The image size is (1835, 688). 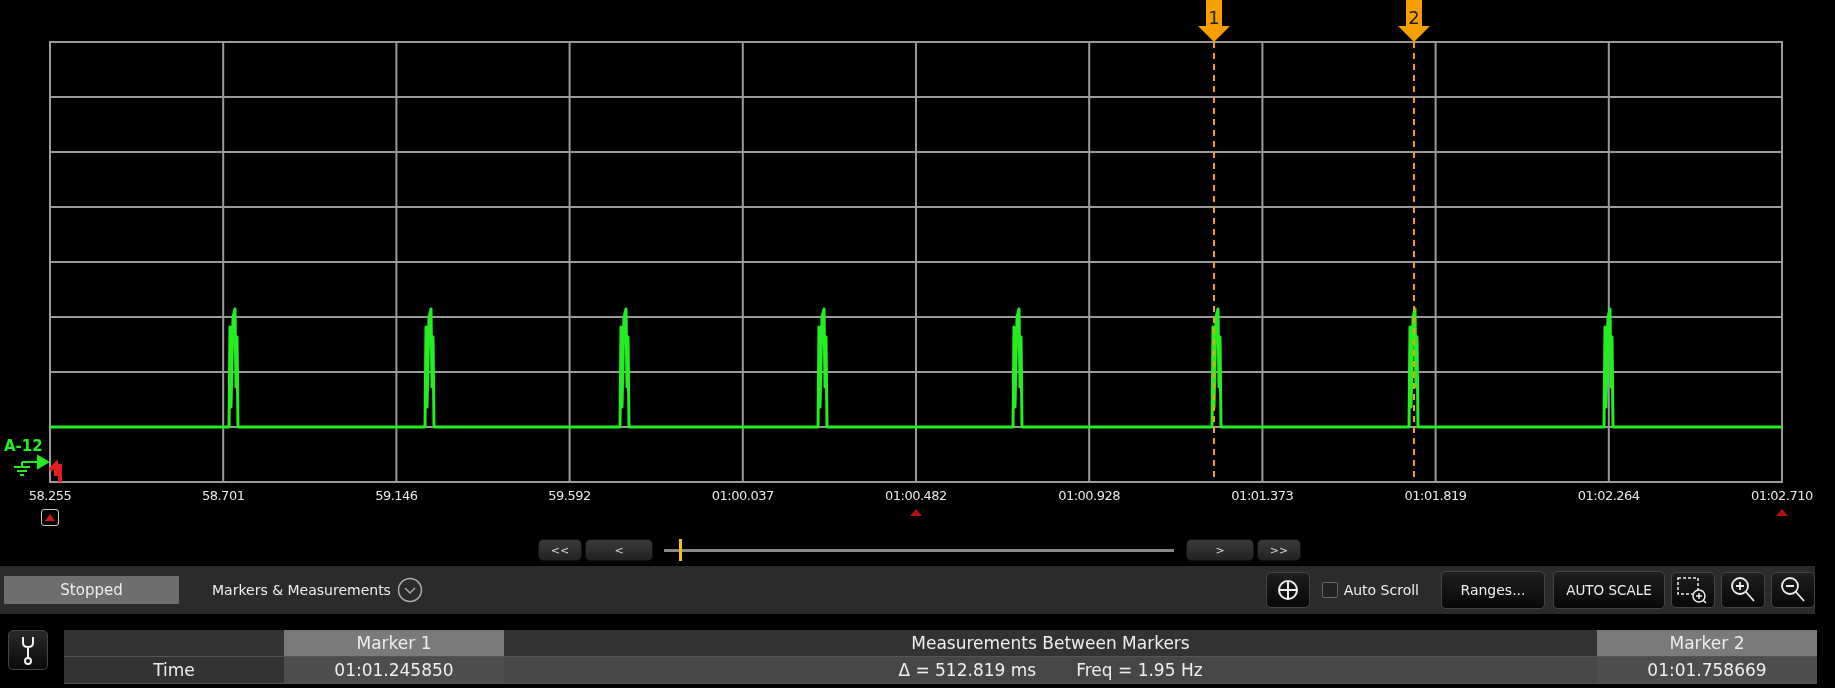 What do you see at coordinates (1707, 670) in the screenshot?
I see `table-cell: 01:01.758669` at bounding box center [1707, 670].